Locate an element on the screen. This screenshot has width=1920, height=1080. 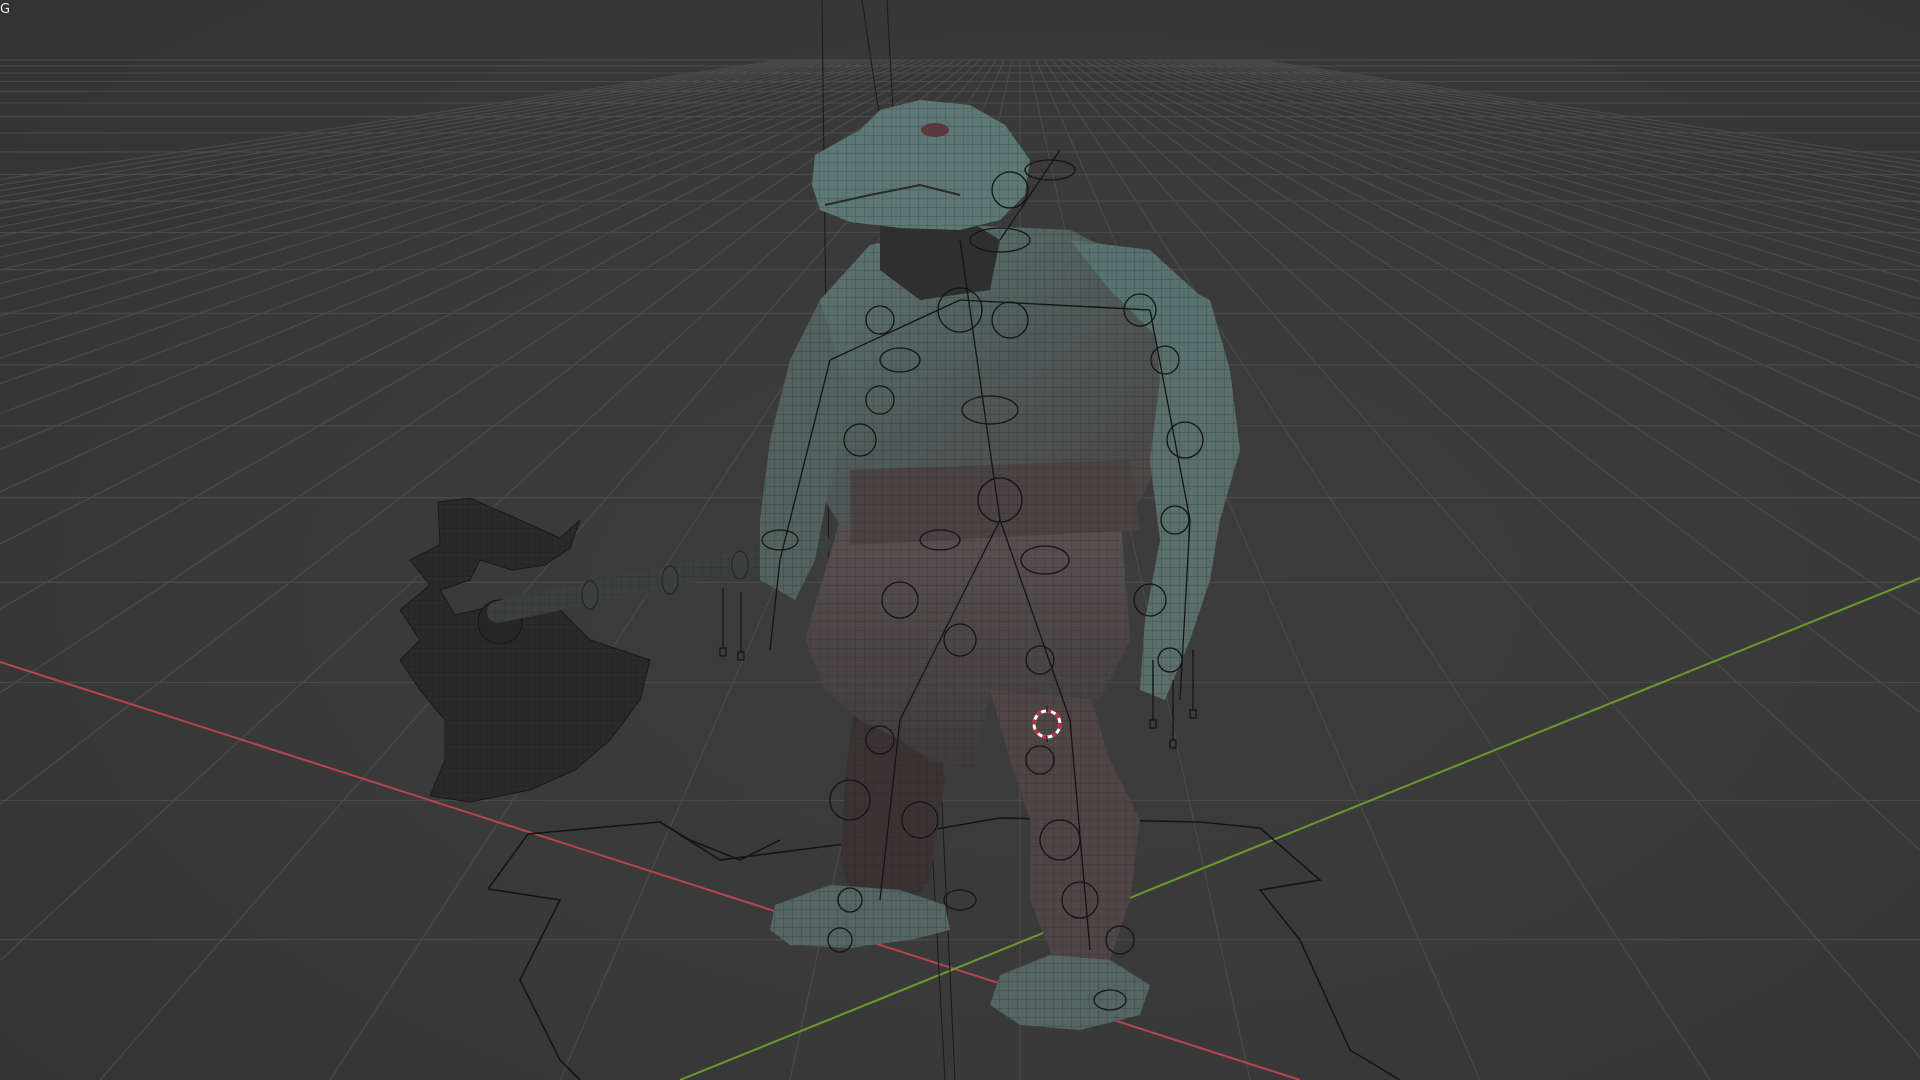
rig-control-circle is located at coordinates (960, 900).